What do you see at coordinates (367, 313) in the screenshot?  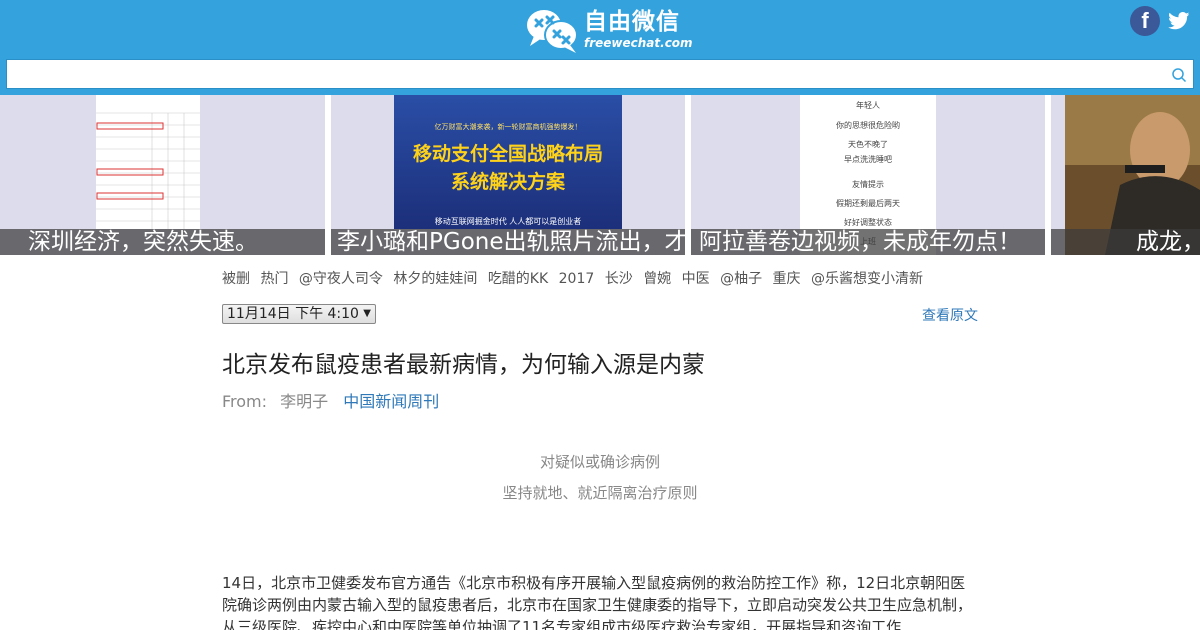 I see `chevron-down-icon: ▼` at bounding box center [367, 313].